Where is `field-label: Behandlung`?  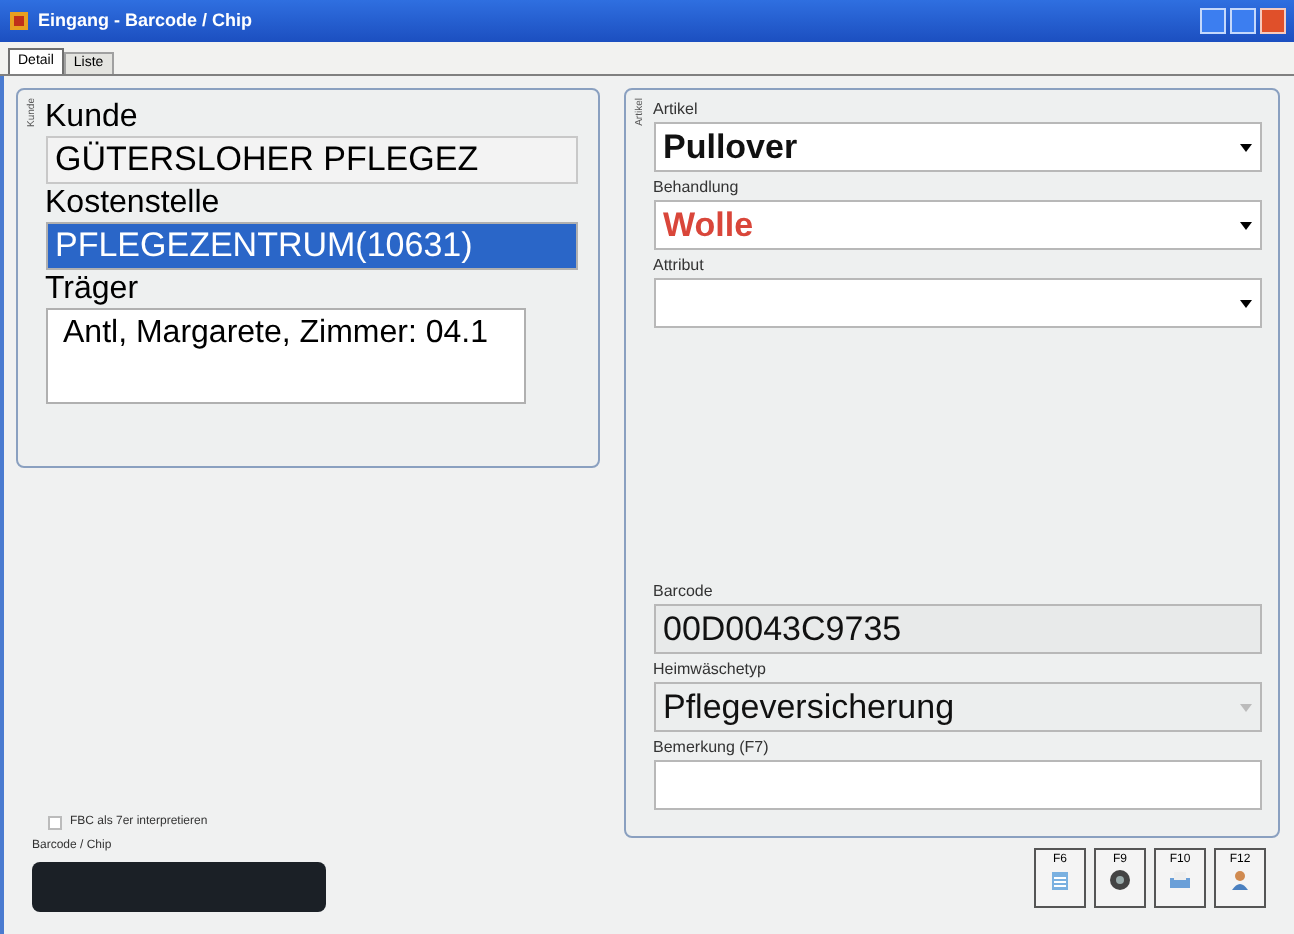 field-label: Behandlung is located at coordinates (697, 188).